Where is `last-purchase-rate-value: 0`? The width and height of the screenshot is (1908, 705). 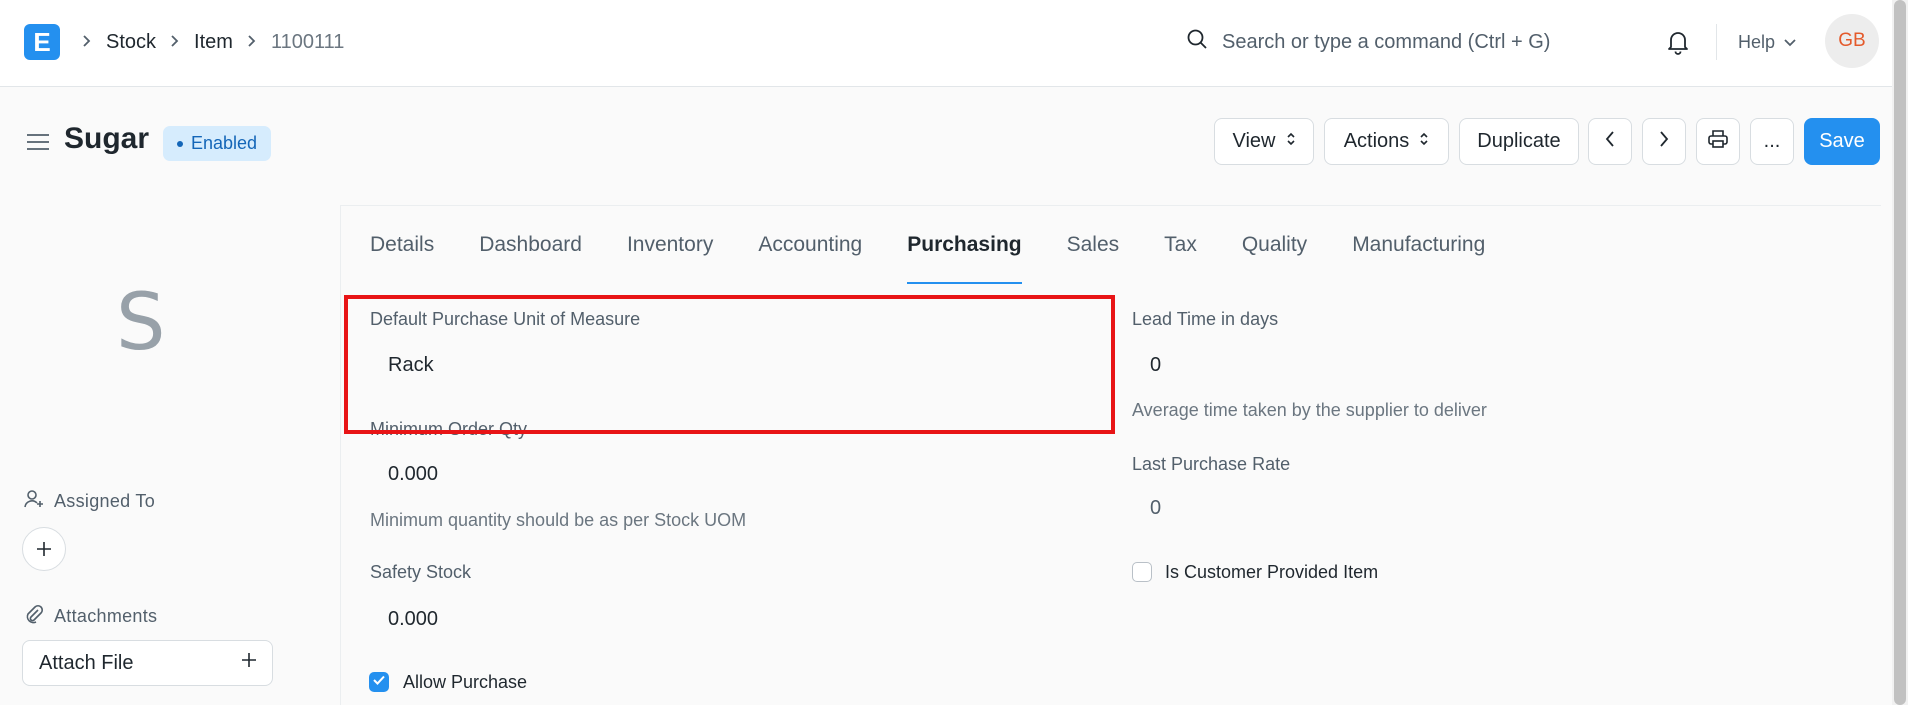
last-purchase-rate-value: 0 is located at coordinates (1156, 508).